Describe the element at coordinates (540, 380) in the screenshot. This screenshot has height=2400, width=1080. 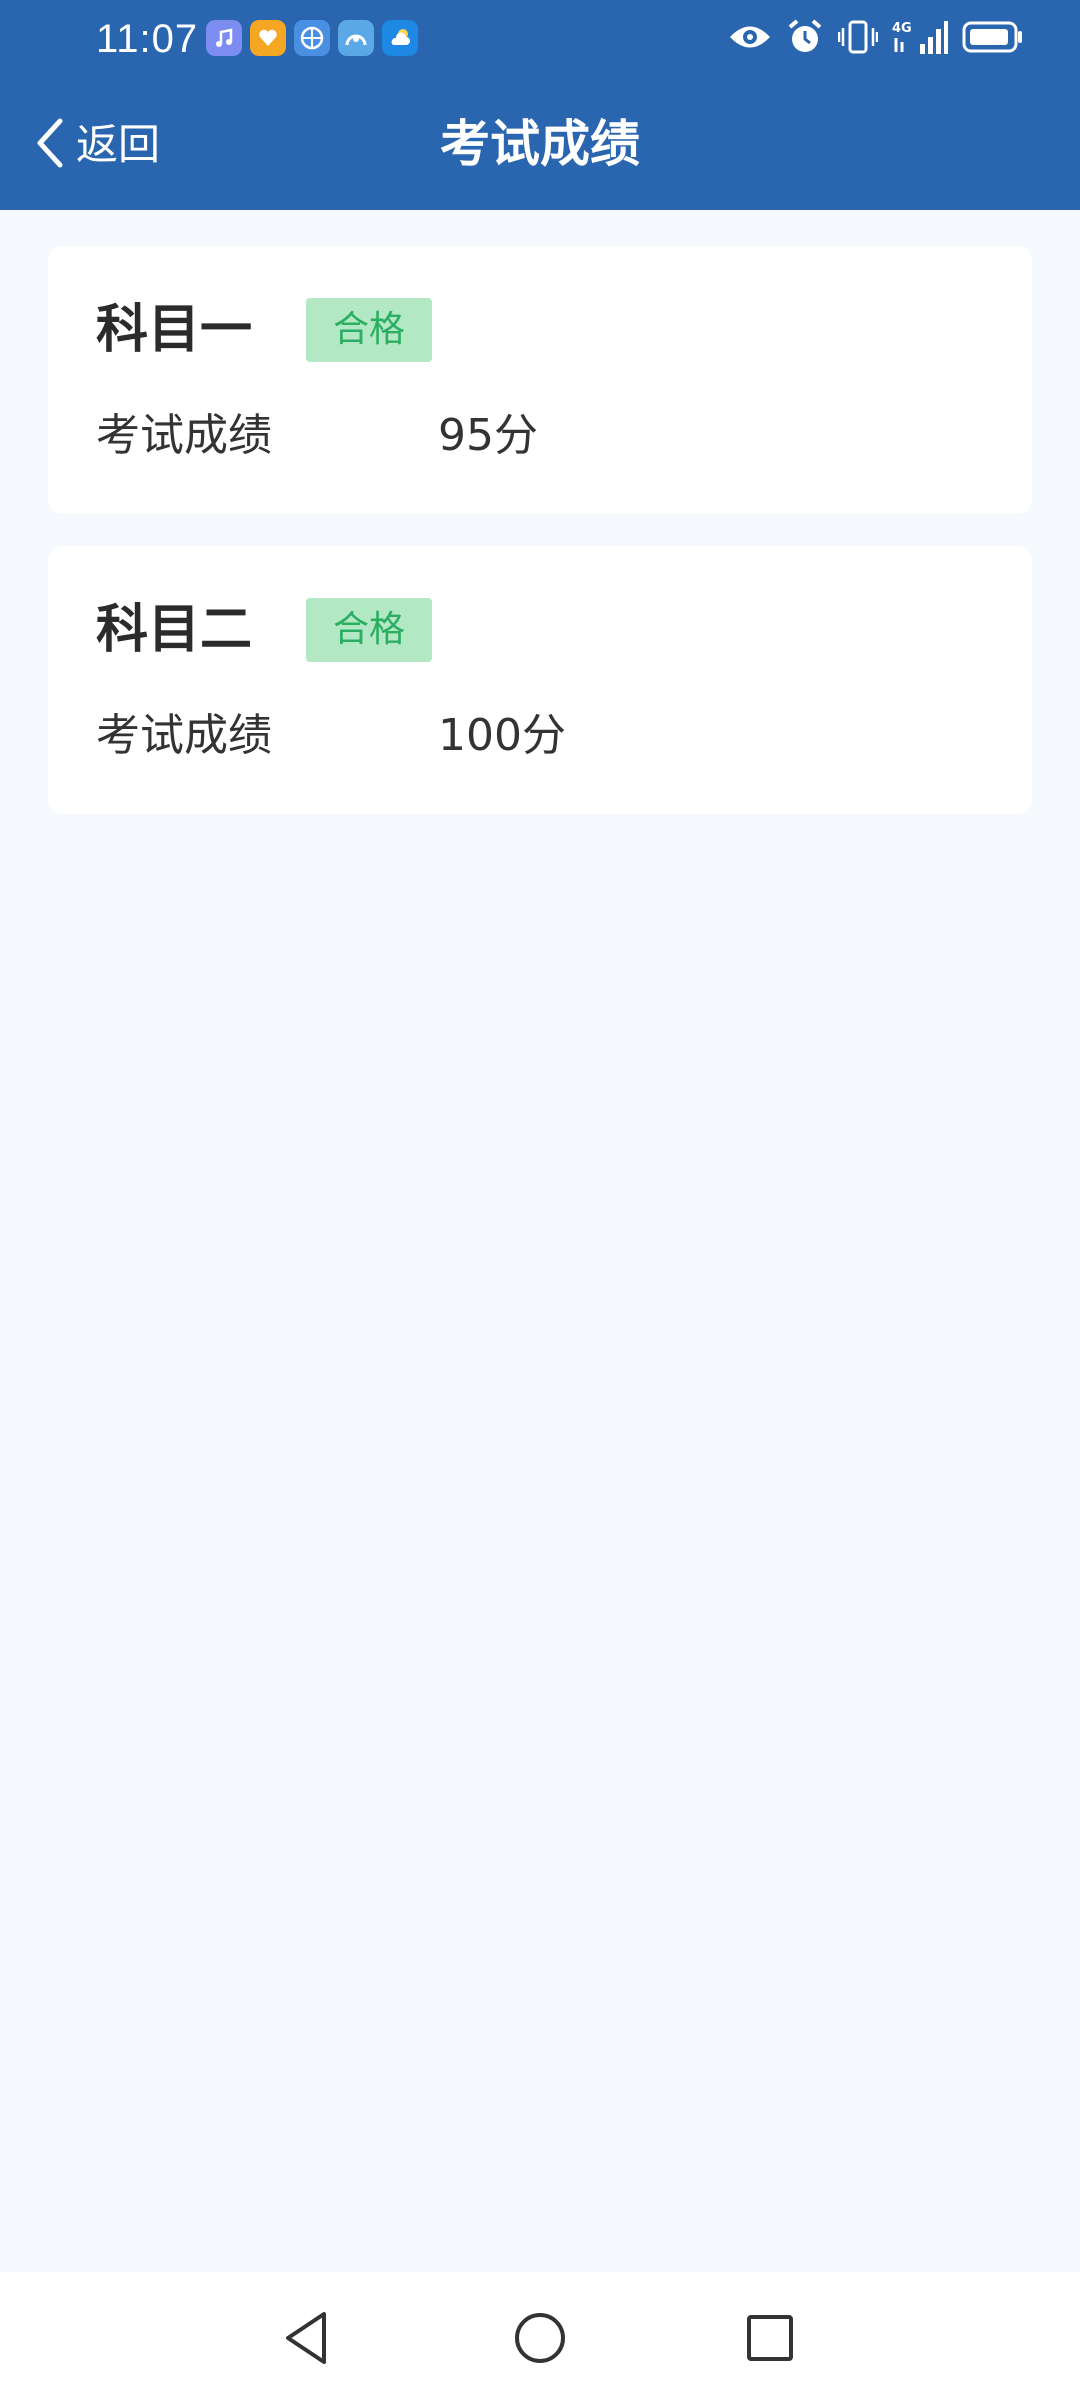
I see `result-card: 科目一 合格 考试成绩 95分` at that location.